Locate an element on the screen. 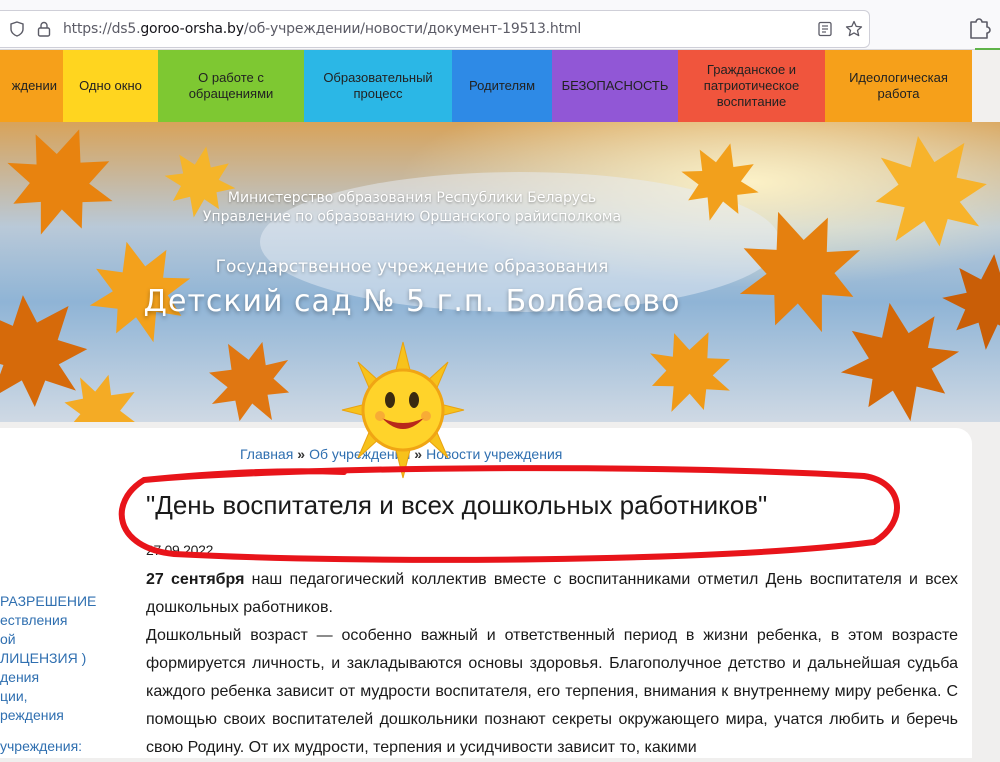 This screenshot has height=762, width=1000. nav-item-label: Образовательный процесс is located at coordinates (378, 85).